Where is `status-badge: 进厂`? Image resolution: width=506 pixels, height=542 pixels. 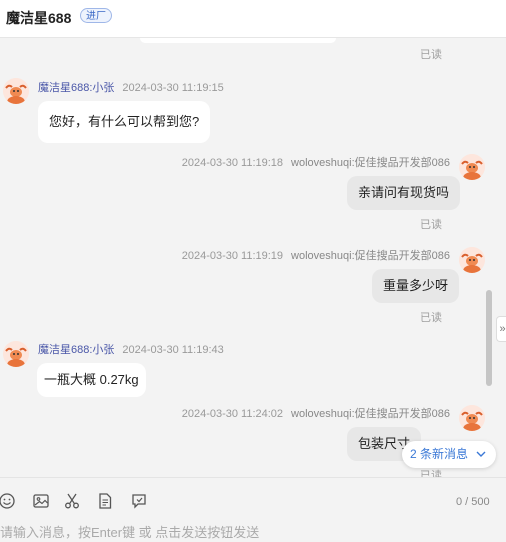
status-badge: 进厂 is located at coordinates (96, 15).